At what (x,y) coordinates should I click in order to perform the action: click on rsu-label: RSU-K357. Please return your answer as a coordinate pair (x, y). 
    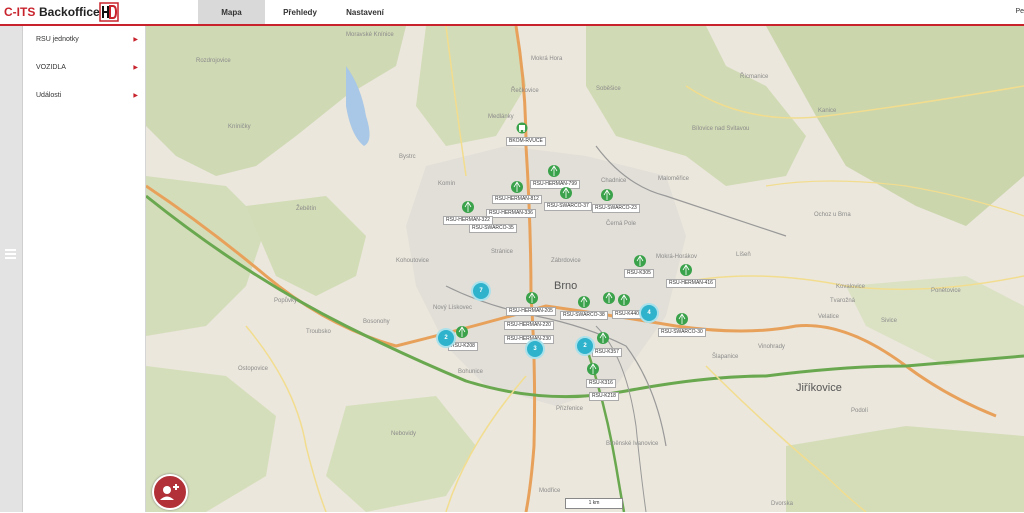
    Looking at the image, I should click on (607, 352).